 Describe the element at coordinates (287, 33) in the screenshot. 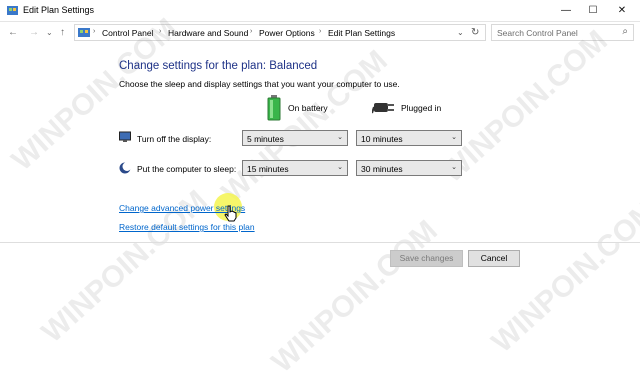

I see `breadcrumb-power-options: Power Options` at that location.